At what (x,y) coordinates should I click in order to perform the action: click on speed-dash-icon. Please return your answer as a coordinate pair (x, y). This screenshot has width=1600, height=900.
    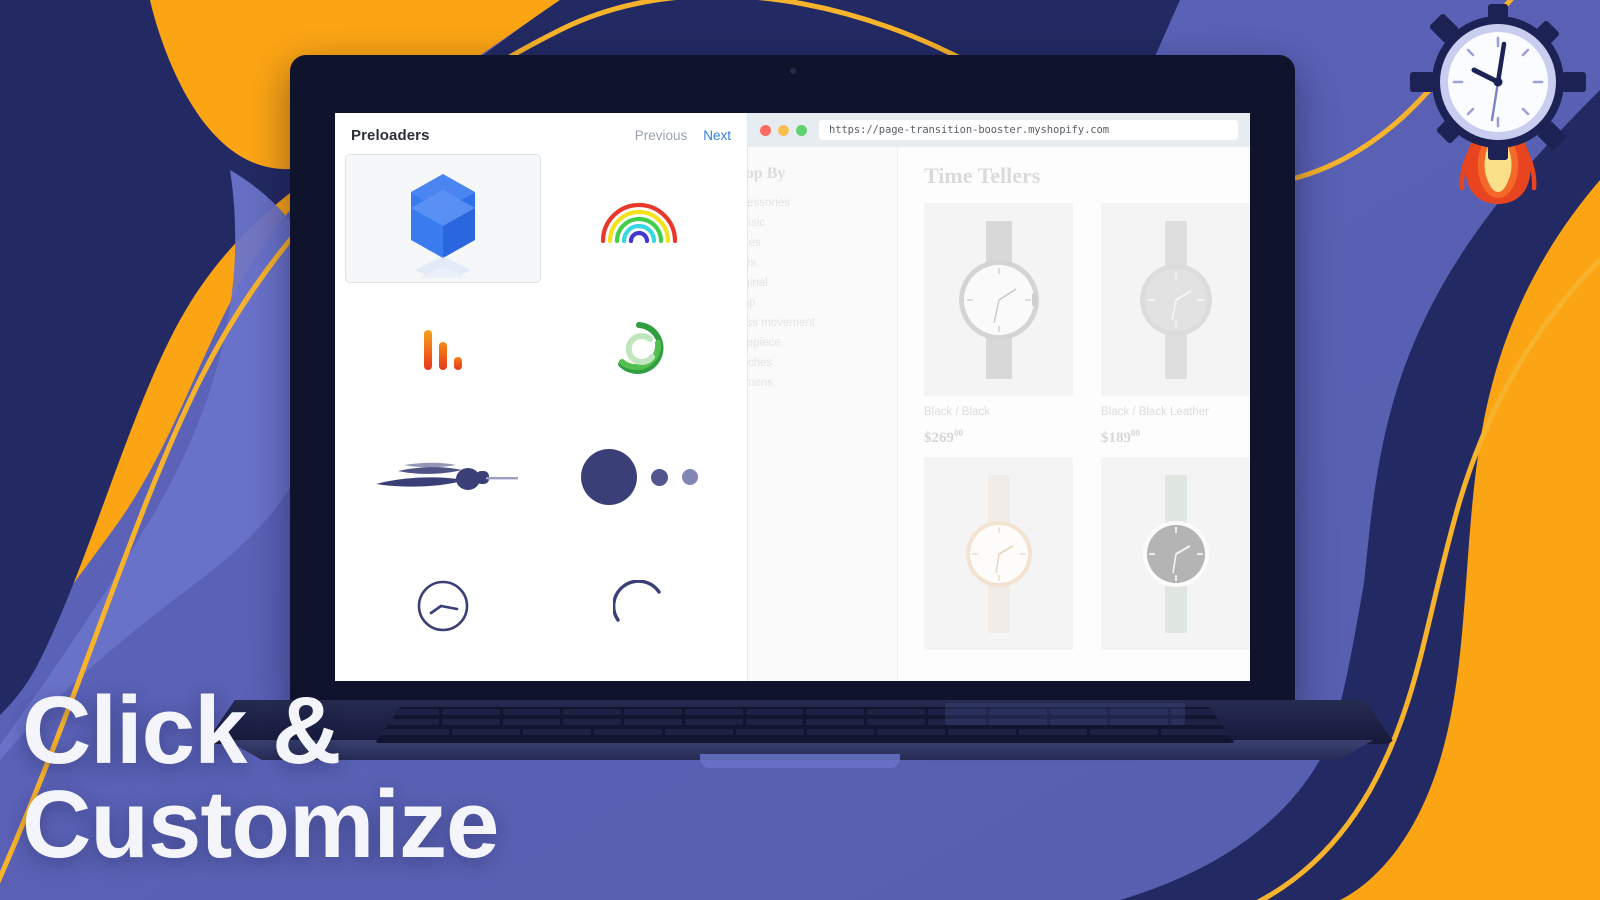
    Looking at the image, I should click on (444, 477).